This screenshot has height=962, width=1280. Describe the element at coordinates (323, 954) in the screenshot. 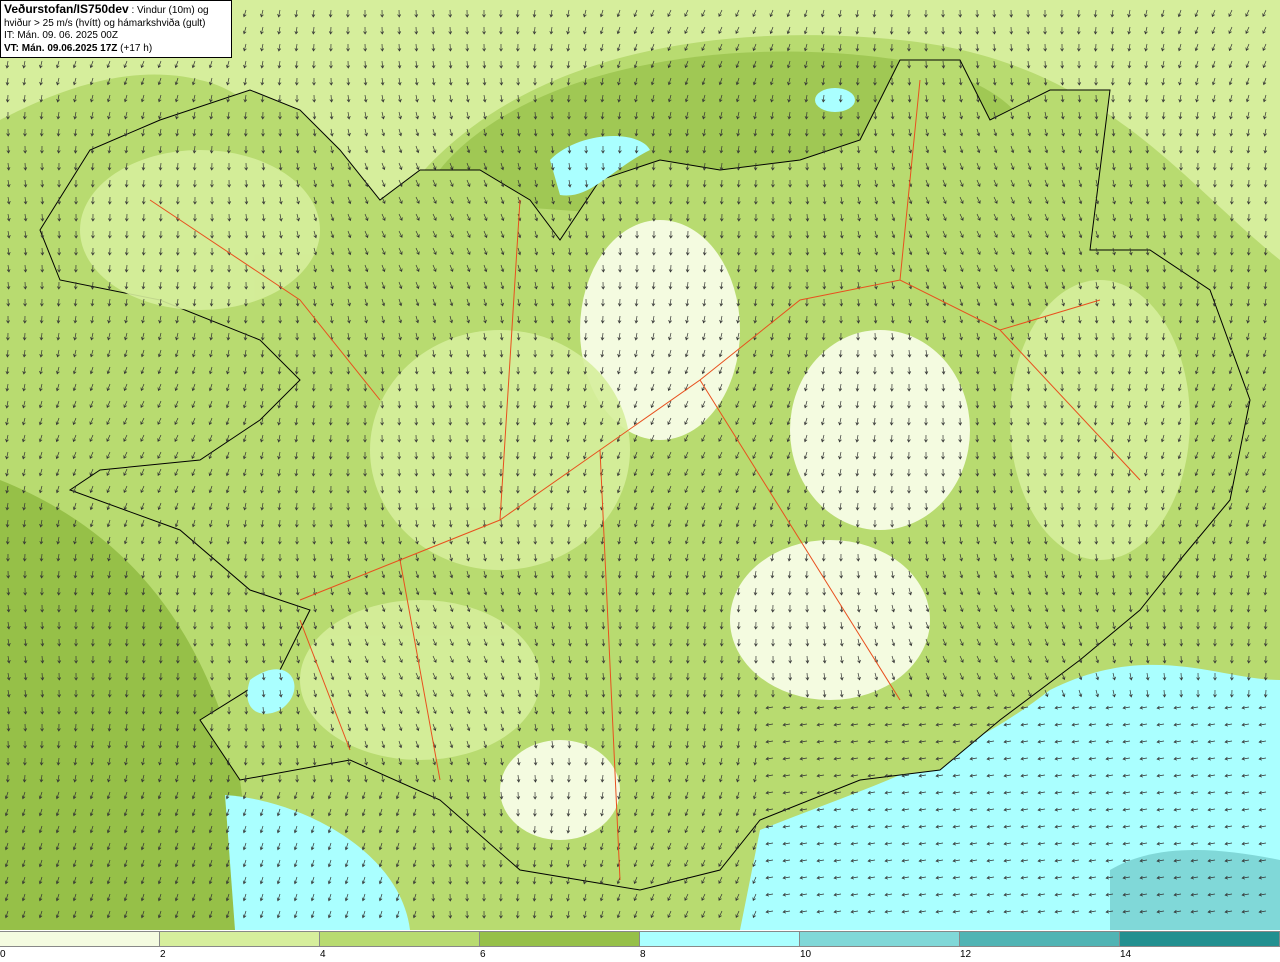

I see `legend-tick-label: 4` at that location.